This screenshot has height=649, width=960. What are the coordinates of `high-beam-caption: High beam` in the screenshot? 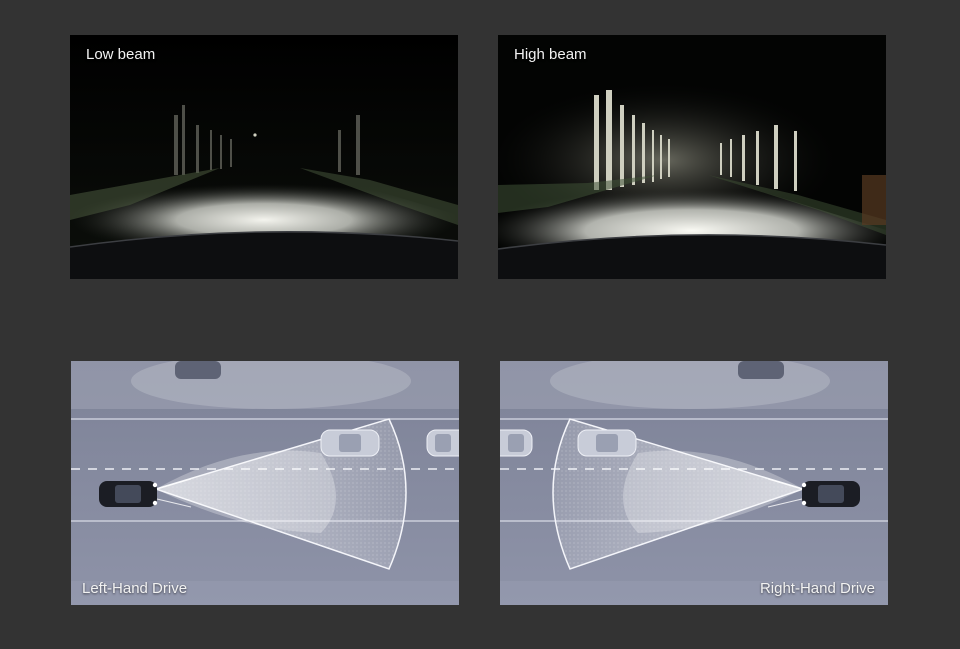 It's located at (550, 54).